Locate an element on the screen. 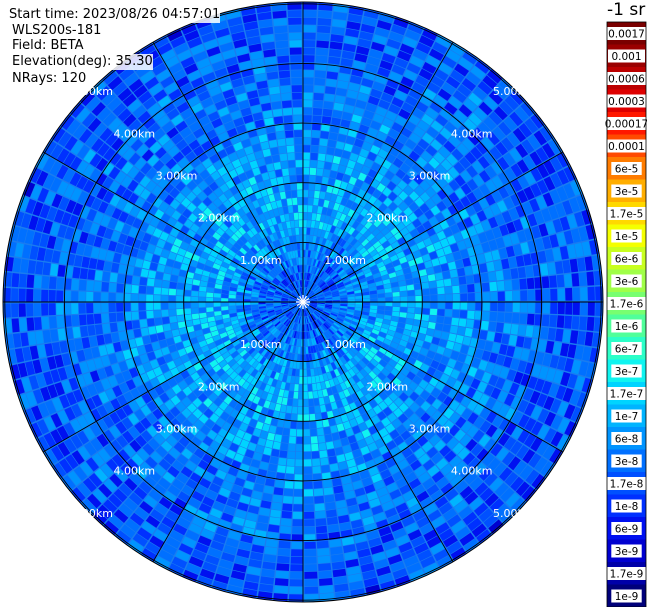  colorbar-label: 3e-6 is located at coordinates (627, 282).